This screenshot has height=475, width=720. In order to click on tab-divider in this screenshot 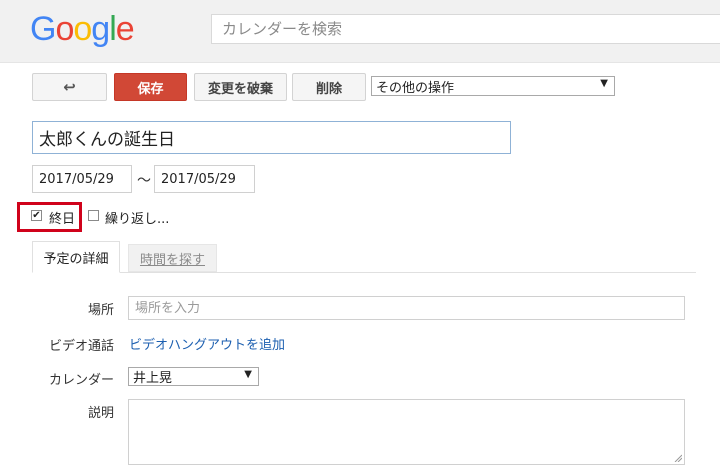, I will do `click(364, 272)`.